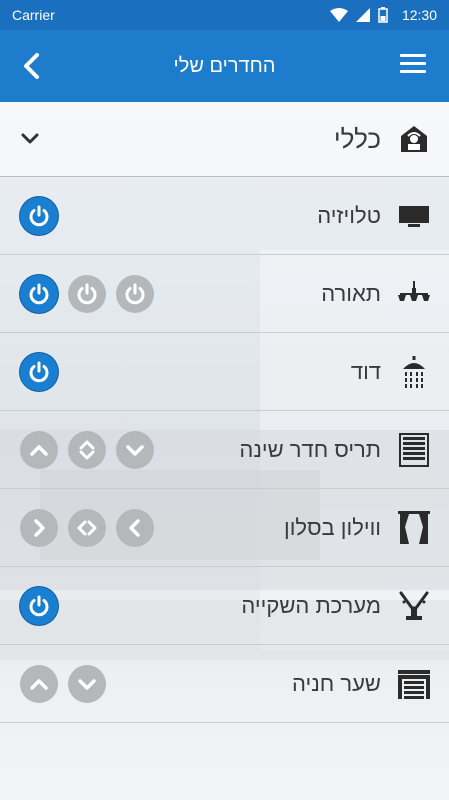 The height and width of the screenshot is (800, 449). What do you see at coordinates (414, 294) in the screenshot?
I see `chandelier-icon` at bounding box center [414, 294].